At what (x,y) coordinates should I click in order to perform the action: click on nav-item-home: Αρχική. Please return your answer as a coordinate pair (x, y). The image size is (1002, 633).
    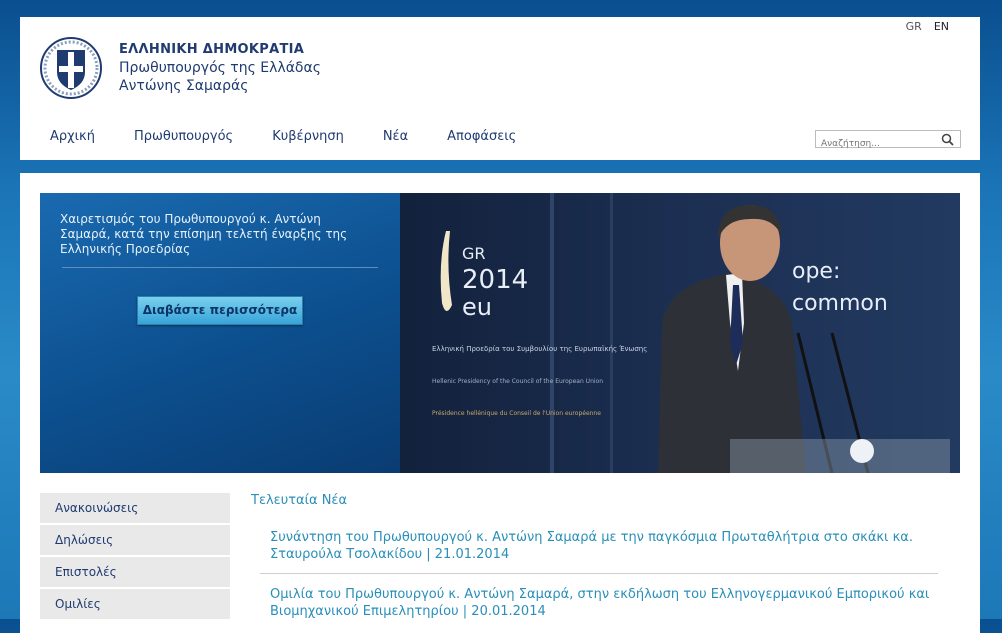
    Looking at the image, I should click on (72, 136).